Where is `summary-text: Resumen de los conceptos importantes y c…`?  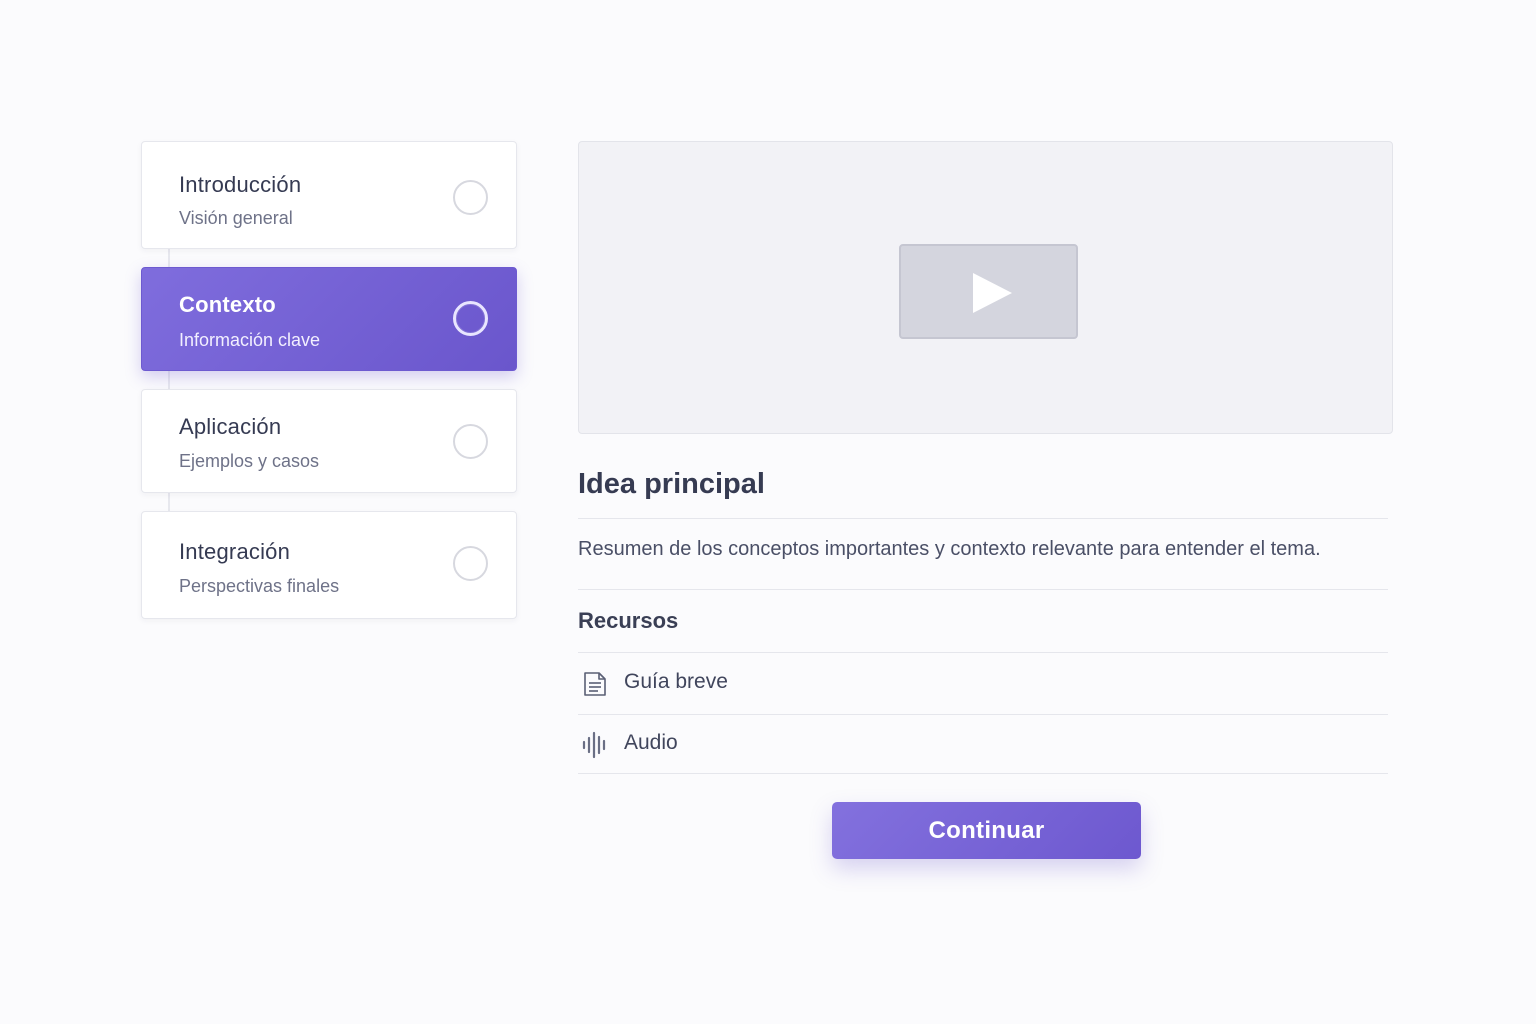 summary-text: Resumen de los conceptos importantes y c… is located at coordinates (949, 549).